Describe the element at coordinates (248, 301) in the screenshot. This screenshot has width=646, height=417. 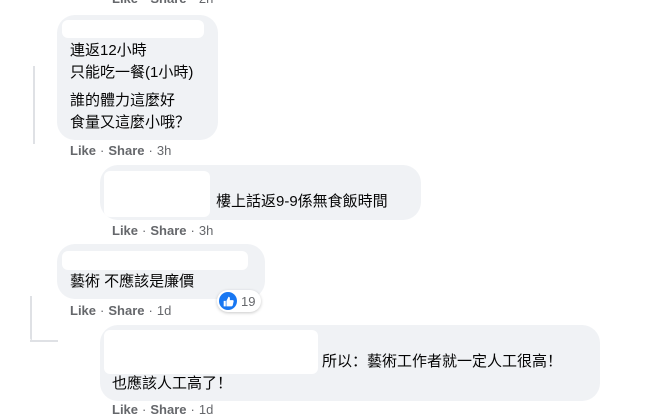
I see `reaction-count: 19` at that location.